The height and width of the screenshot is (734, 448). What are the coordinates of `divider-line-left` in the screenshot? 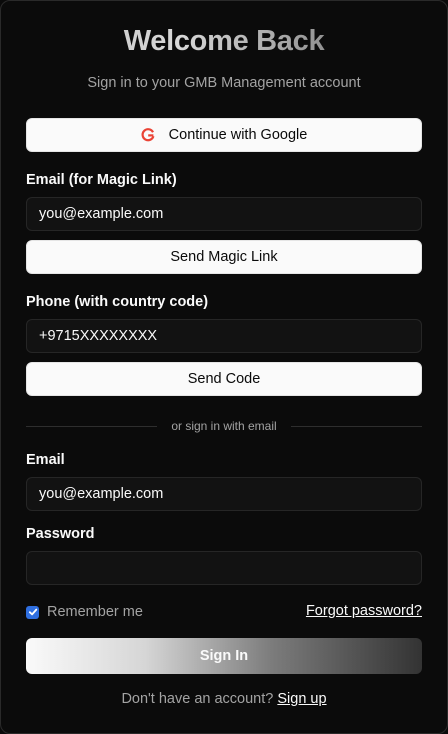 It's located at (92, 426).